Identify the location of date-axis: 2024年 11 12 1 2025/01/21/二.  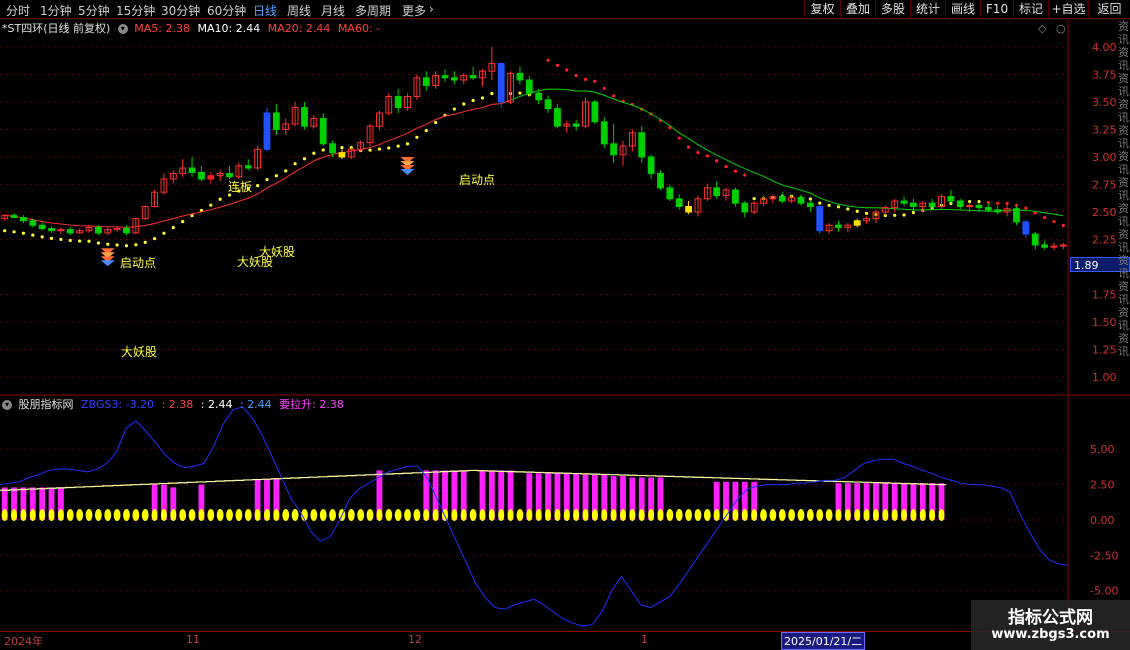
(565, 640).